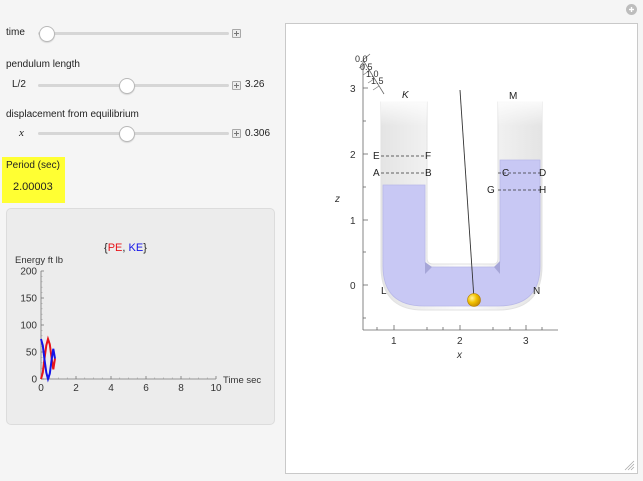 The width and height of the screenshot is (643, 481). I want to click on x-axis-label: x, so click(459, 355).